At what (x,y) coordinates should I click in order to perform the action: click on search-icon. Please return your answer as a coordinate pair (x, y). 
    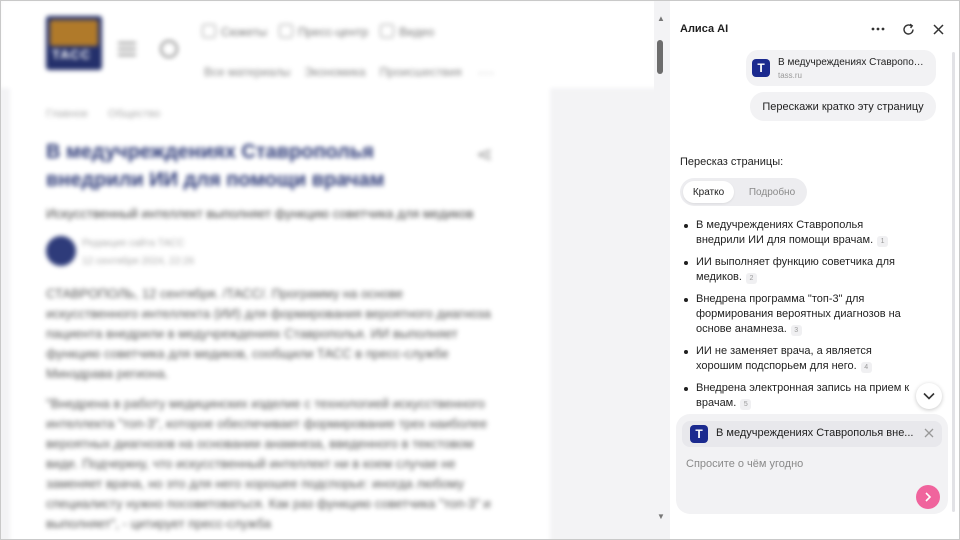
    Looking at the image, I should click on (169, 49).